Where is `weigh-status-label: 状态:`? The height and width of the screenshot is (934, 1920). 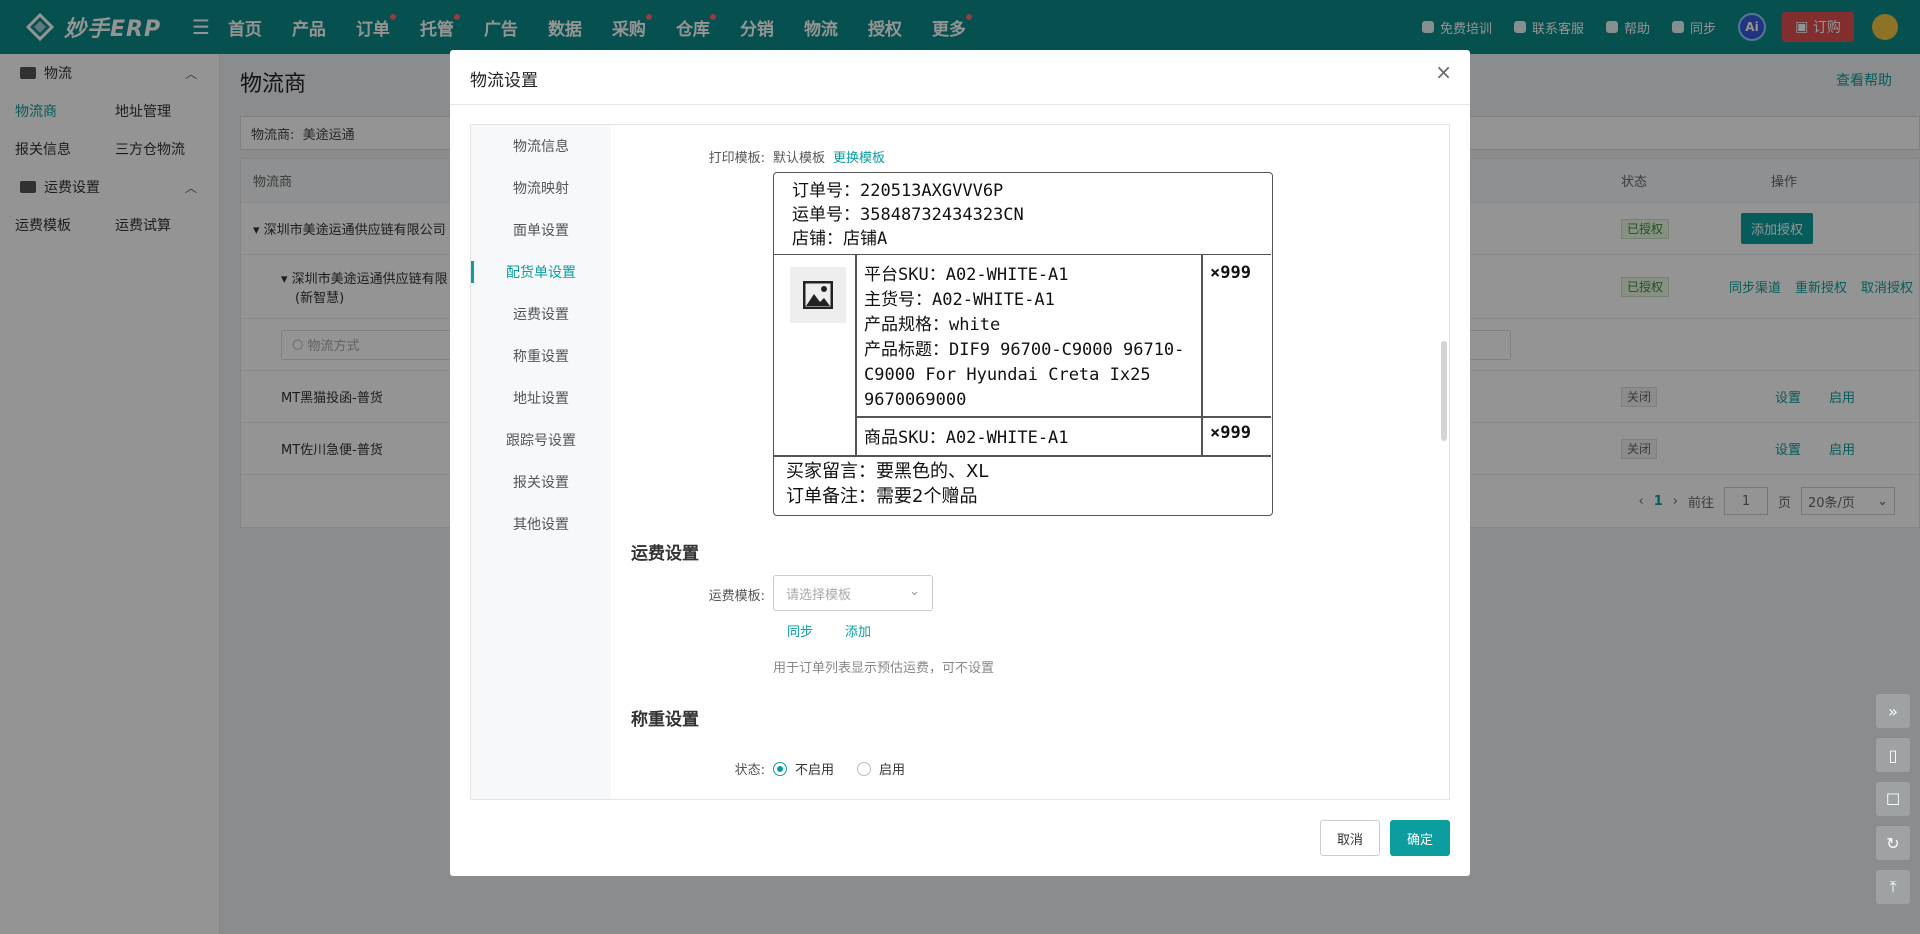
weigh-status-label: 状态: is located at coordinates (749, 770).